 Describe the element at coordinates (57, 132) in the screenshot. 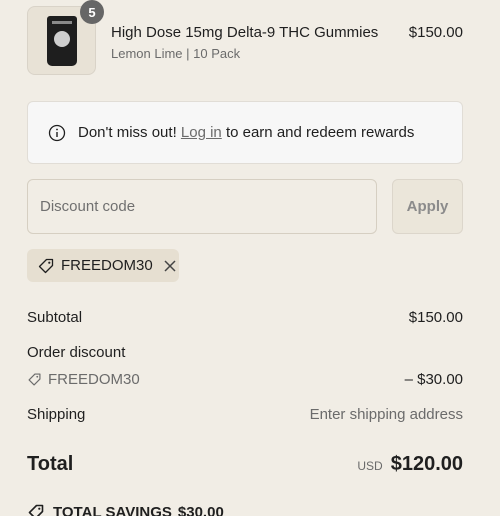

I see `info-icon` at that location.